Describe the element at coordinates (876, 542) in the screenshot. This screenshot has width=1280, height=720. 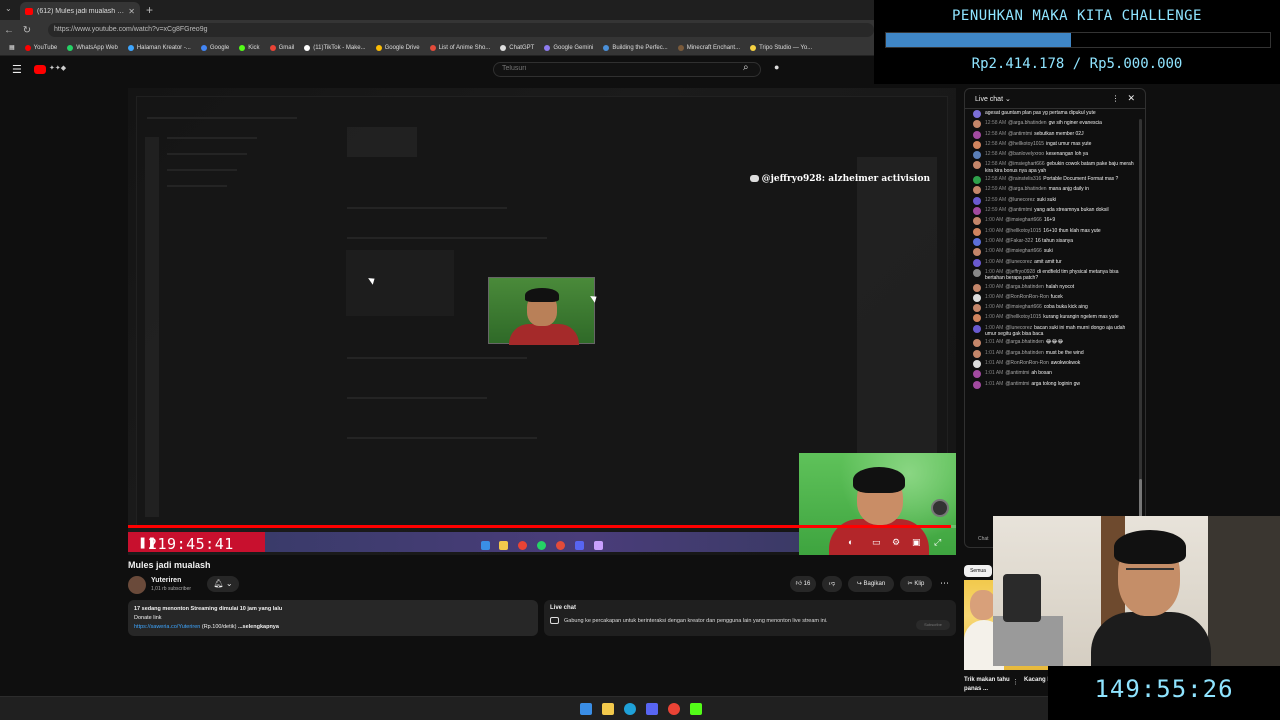
I see `subtitles-icon: ▭` at that location.